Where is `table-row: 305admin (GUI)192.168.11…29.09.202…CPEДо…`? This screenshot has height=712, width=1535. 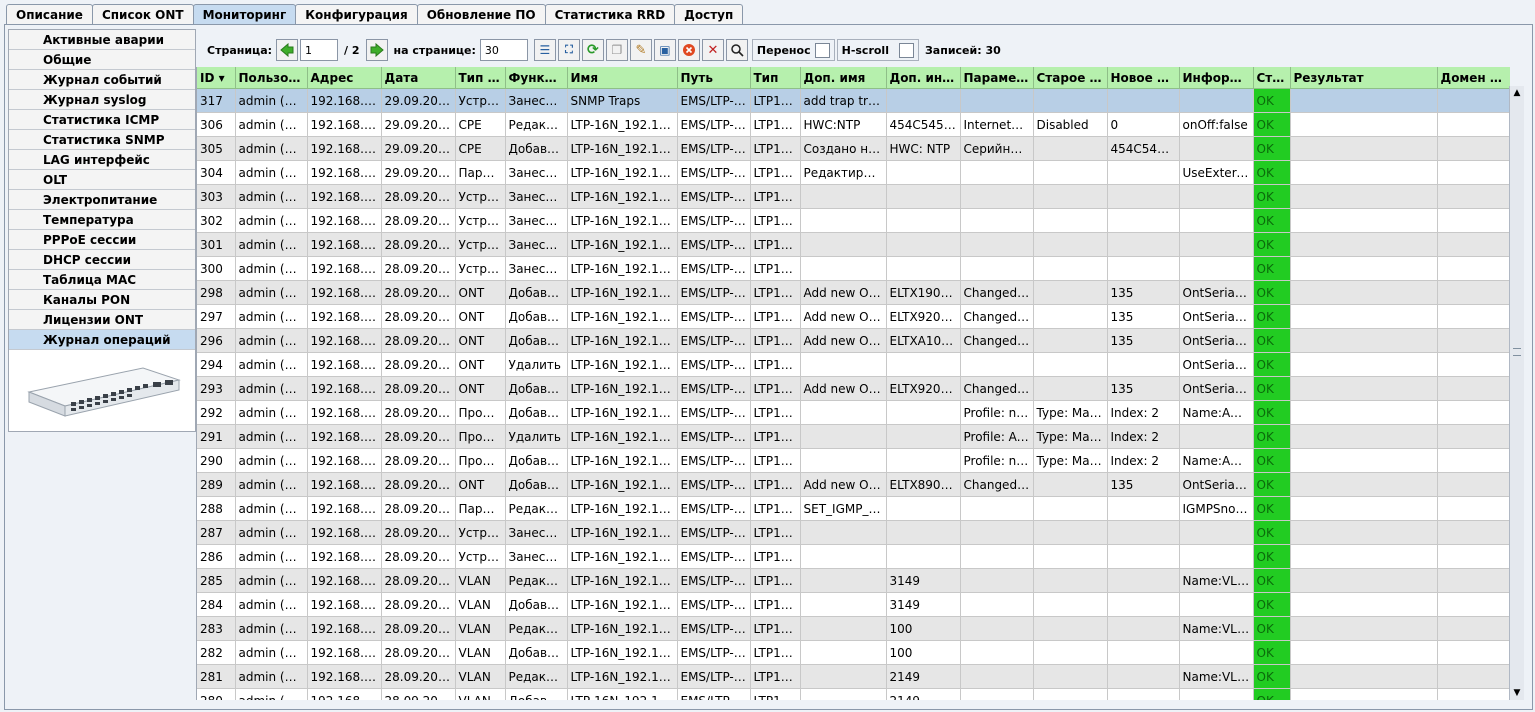 table-row: 305admin (GUI)192.168.11…29.09.202…CPEДо… is located at coordinates (853, 148).